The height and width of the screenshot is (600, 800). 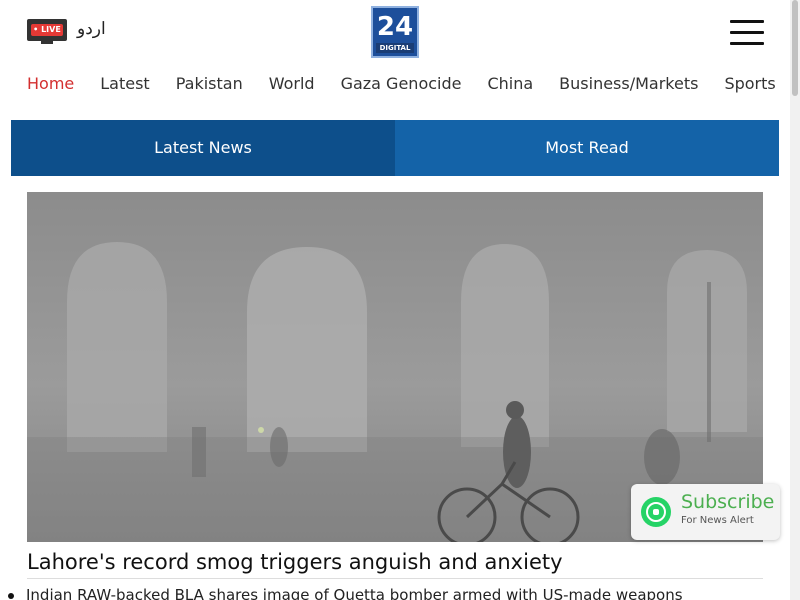 I want to click on site-logo: 24 DIGITAL, so click(x=395, y=32).